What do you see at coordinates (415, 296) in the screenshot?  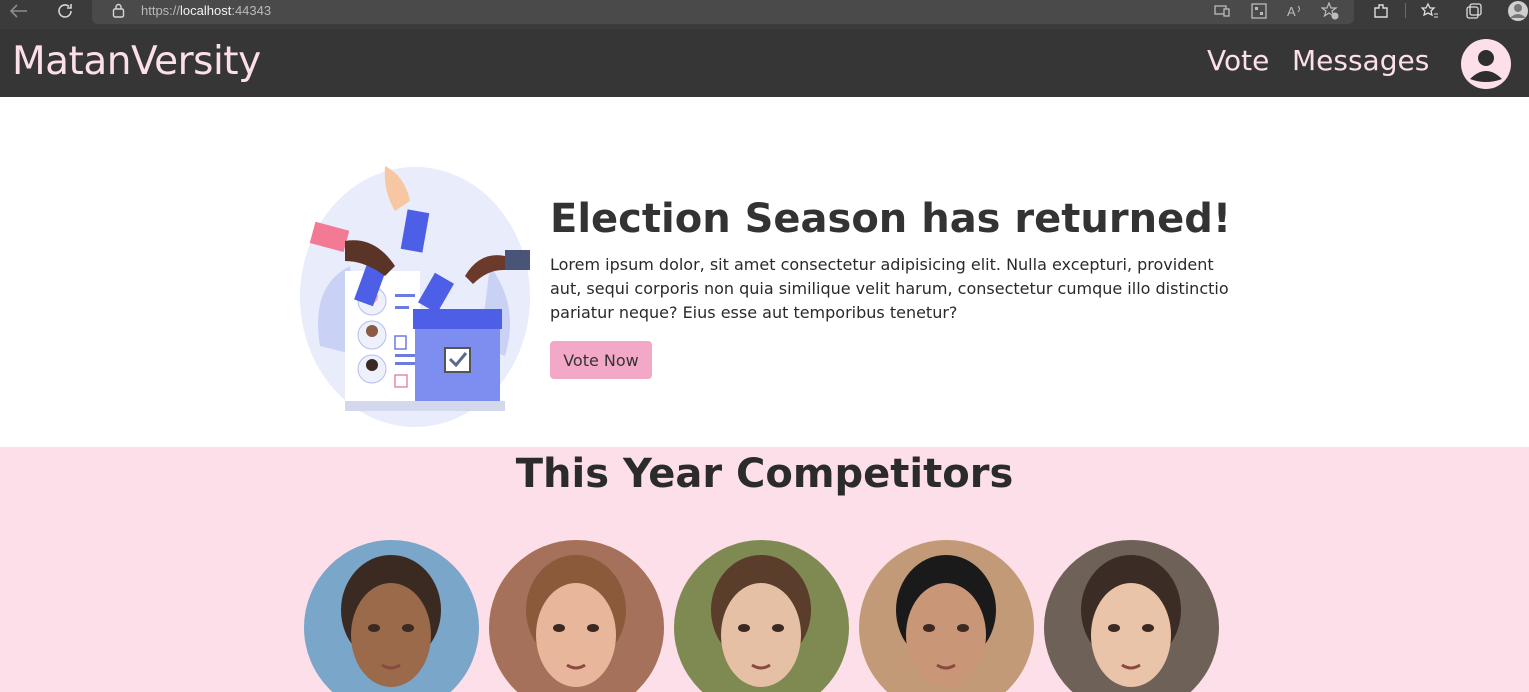 I see `ballot-box-illustration` at bounding box center [415, 296].